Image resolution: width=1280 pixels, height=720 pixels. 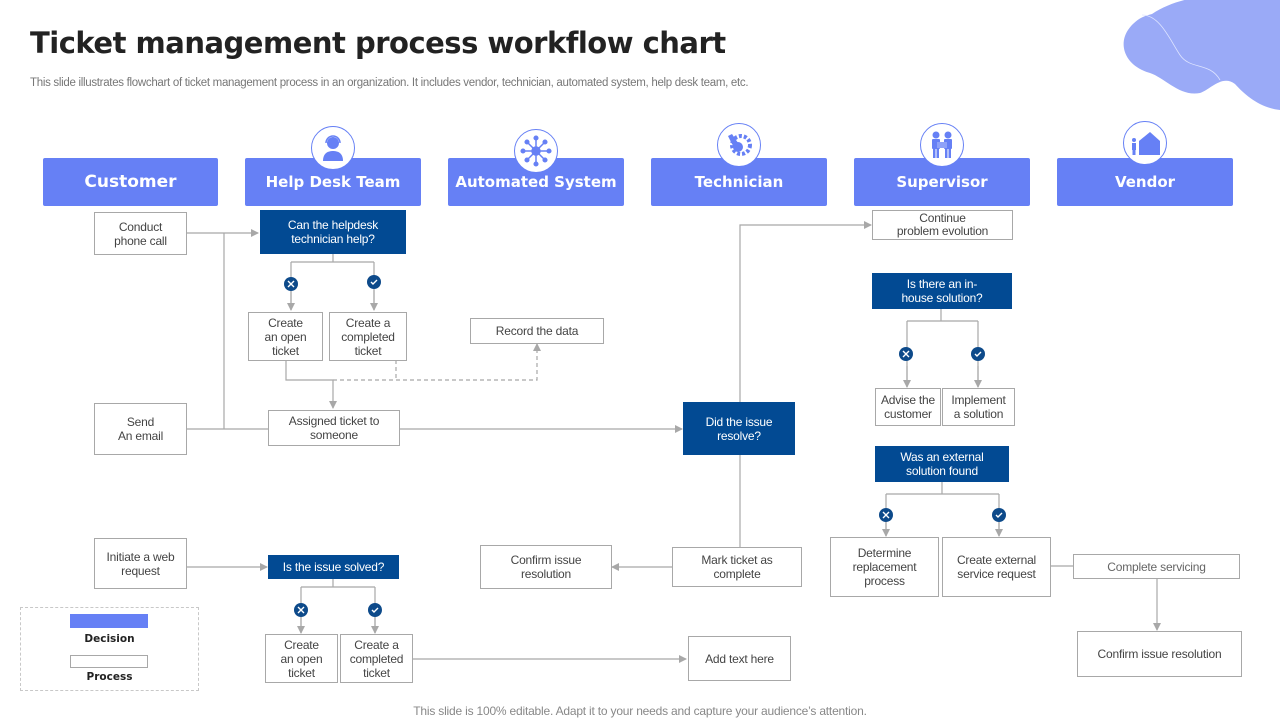 What do you see at coordinates (739, 428) in the screenshot?
I see `decision-did-issue-resolve: Did the issue resolve?` at bounding box center [739, 428].